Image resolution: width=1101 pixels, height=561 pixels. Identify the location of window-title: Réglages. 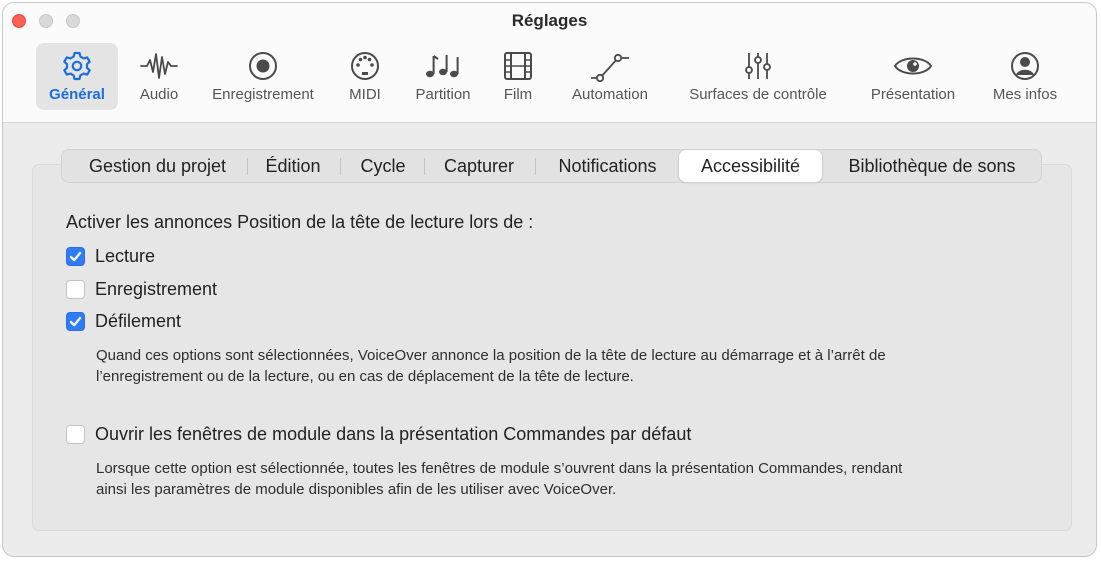
(549, 20).